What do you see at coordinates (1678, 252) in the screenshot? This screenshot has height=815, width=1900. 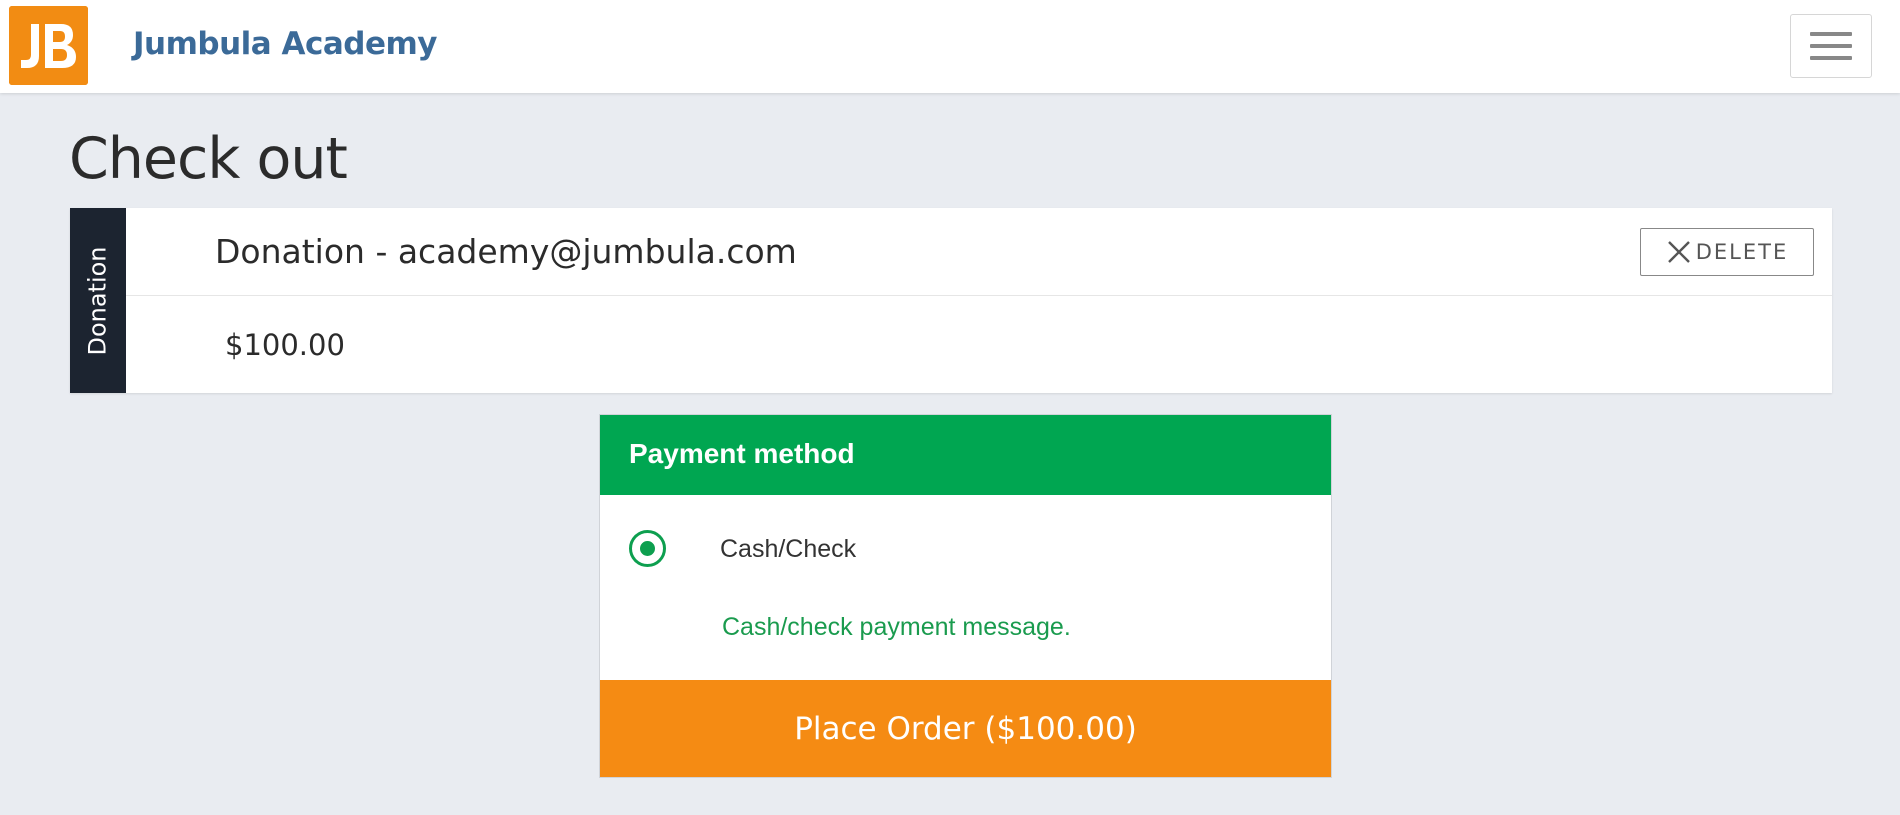 I see `close-icon` at bounding box center [1678, 252].